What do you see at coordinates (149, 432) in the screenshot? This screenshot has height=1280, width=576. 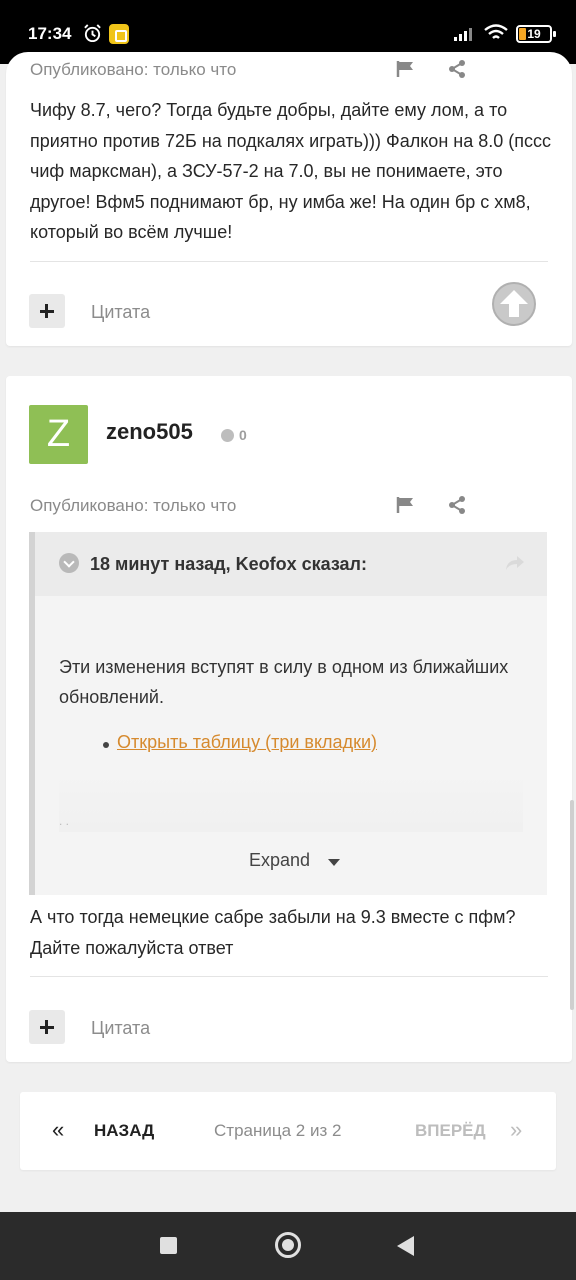 I see `post-author-name: zeno505` at bounding box center [149, 432].